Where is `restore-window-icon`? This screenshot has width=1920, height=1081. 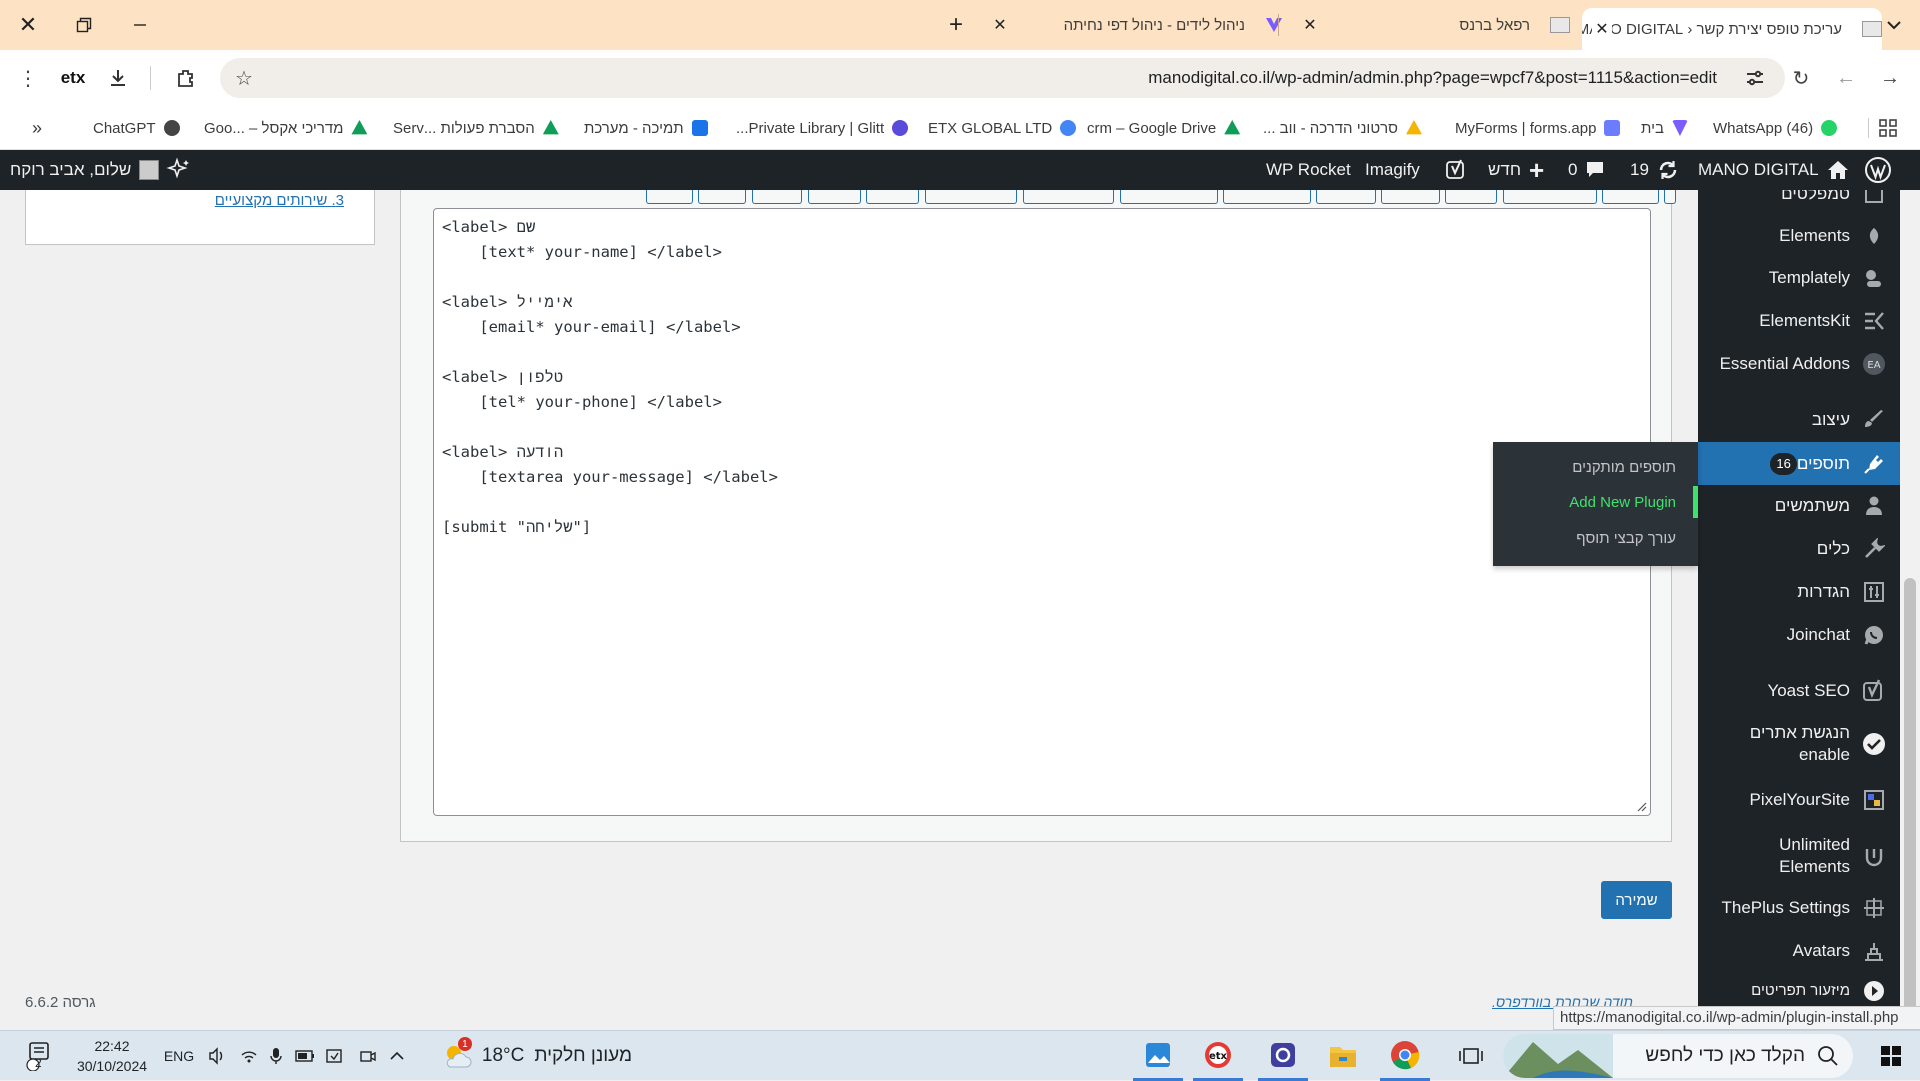
restore-window-icon is located at coordinates (84, 25).